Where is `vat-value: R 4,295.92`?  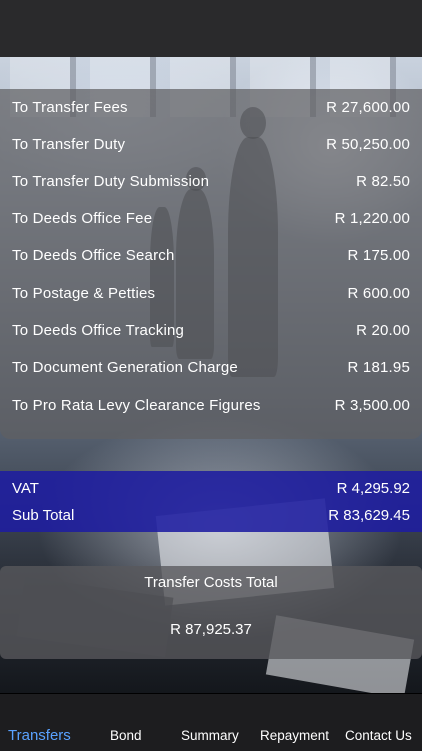 vat-value: R 4,295.92 is located at coordinates (373, 488).